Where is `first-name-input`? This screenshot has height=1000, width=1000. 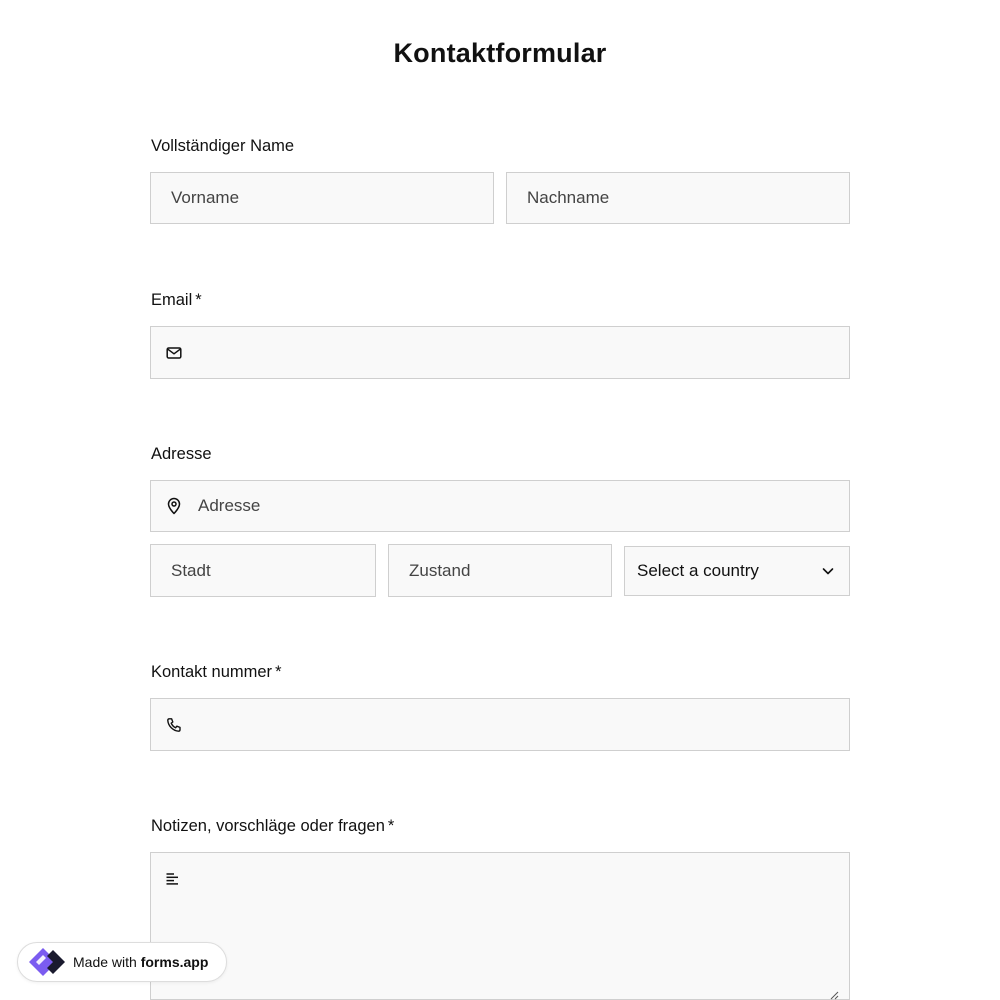
first-name-input is located at coordinates (322, 198).